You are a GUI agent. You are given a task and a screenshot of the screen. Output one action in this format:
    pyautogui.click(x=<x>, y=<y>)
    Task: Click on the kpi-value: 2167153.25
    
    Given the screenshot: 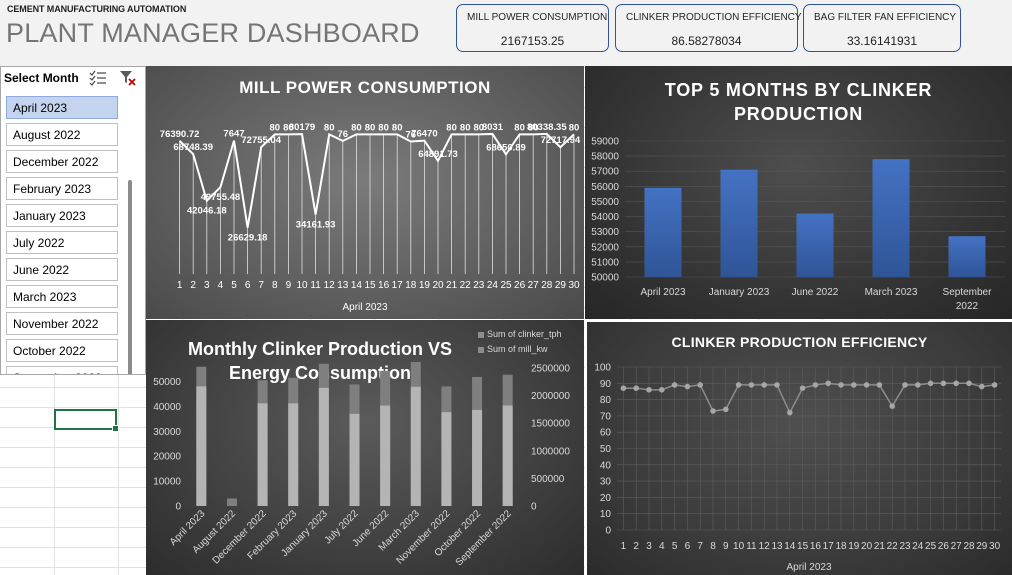 What is the action you would take?
    pyautogui.click(x=532, y=41)
    